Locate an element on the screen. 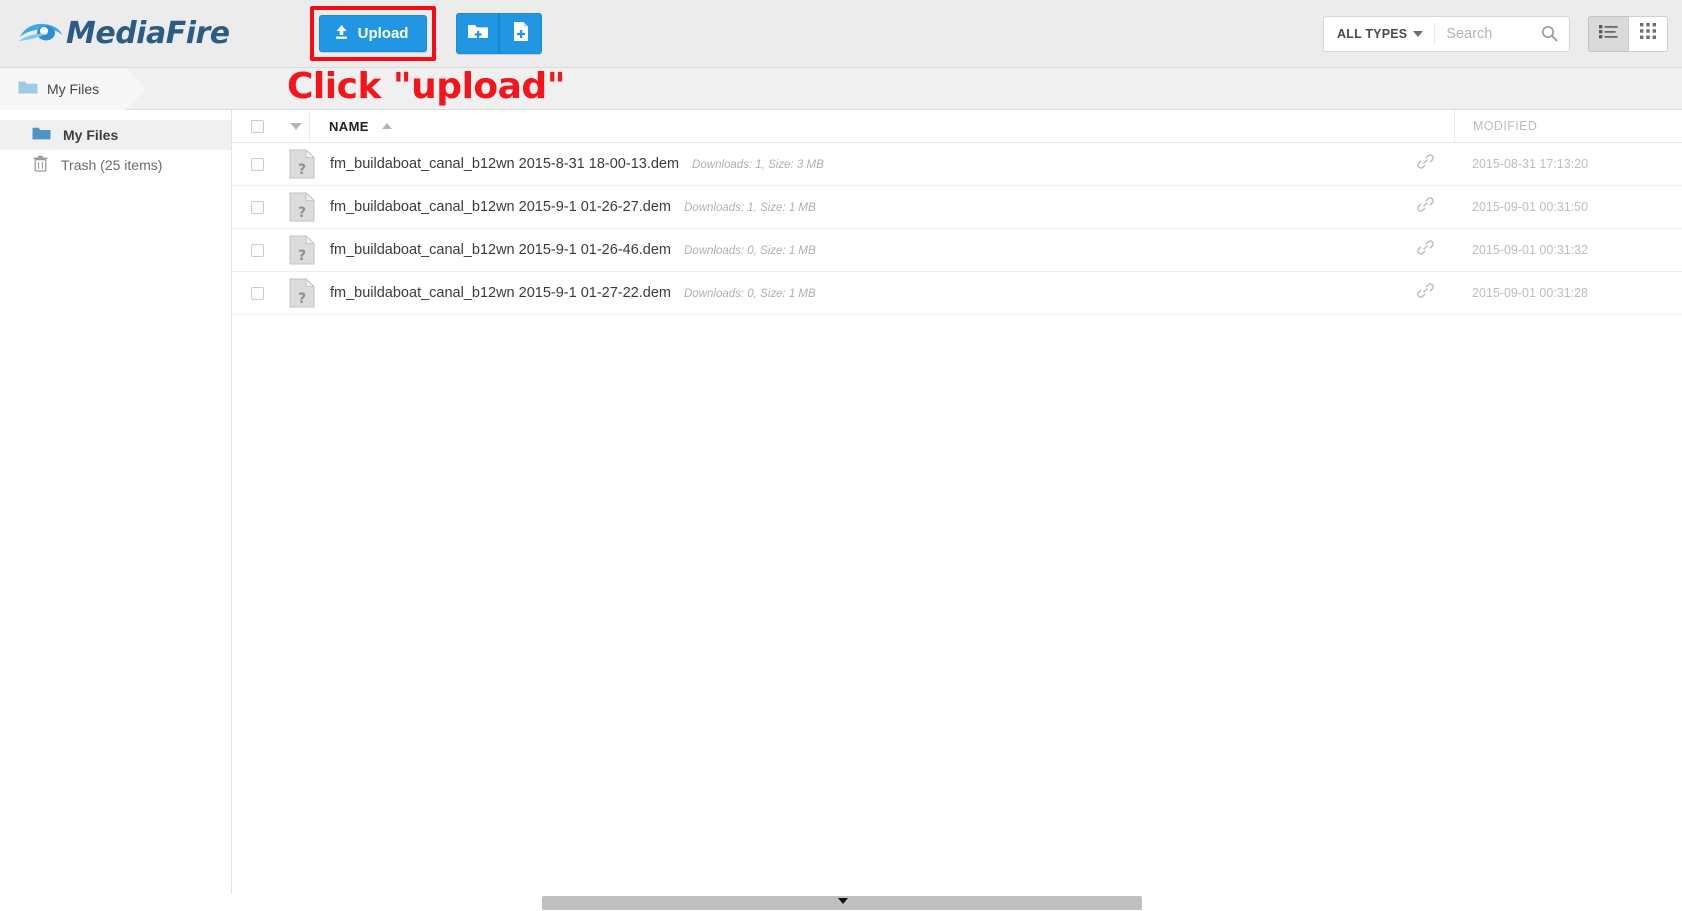  toolbar-actions: Upload is located at coordinates (426, 33).